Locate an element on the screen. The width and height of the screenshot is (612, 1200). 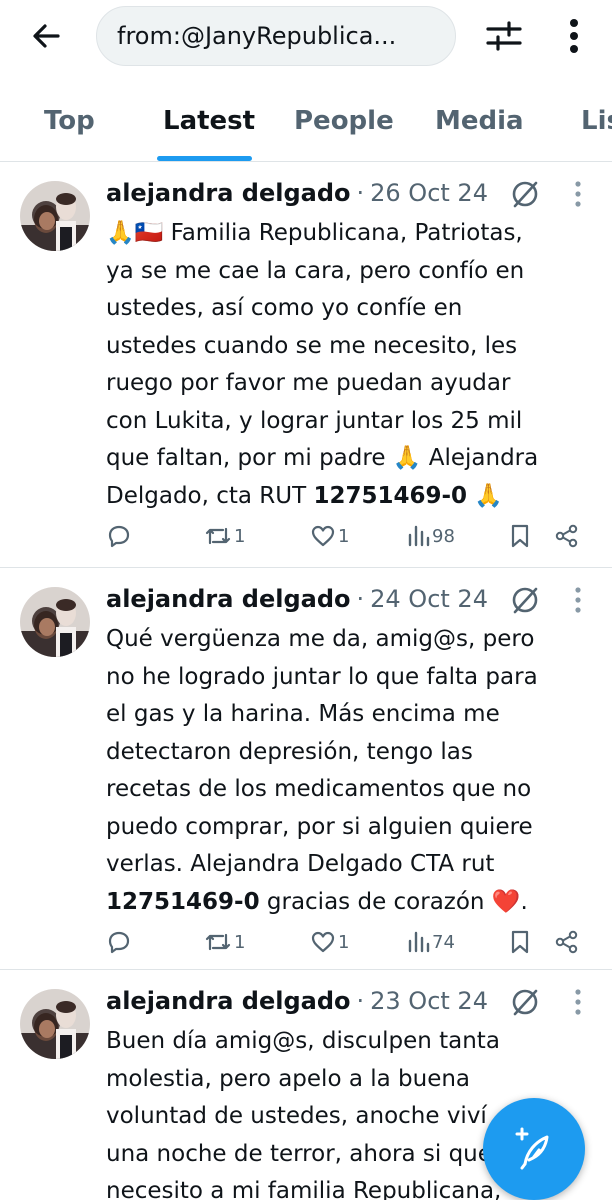
back-button is located at coordinates (46, 36).